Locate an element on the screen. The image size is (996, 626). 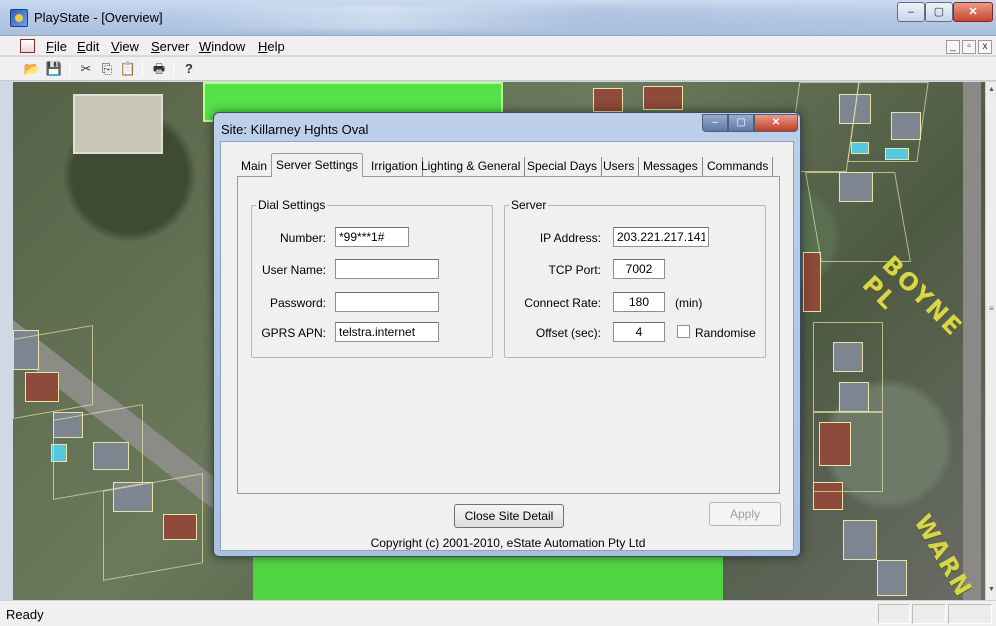
menu-window: Window is located at coordinates (222, 46).